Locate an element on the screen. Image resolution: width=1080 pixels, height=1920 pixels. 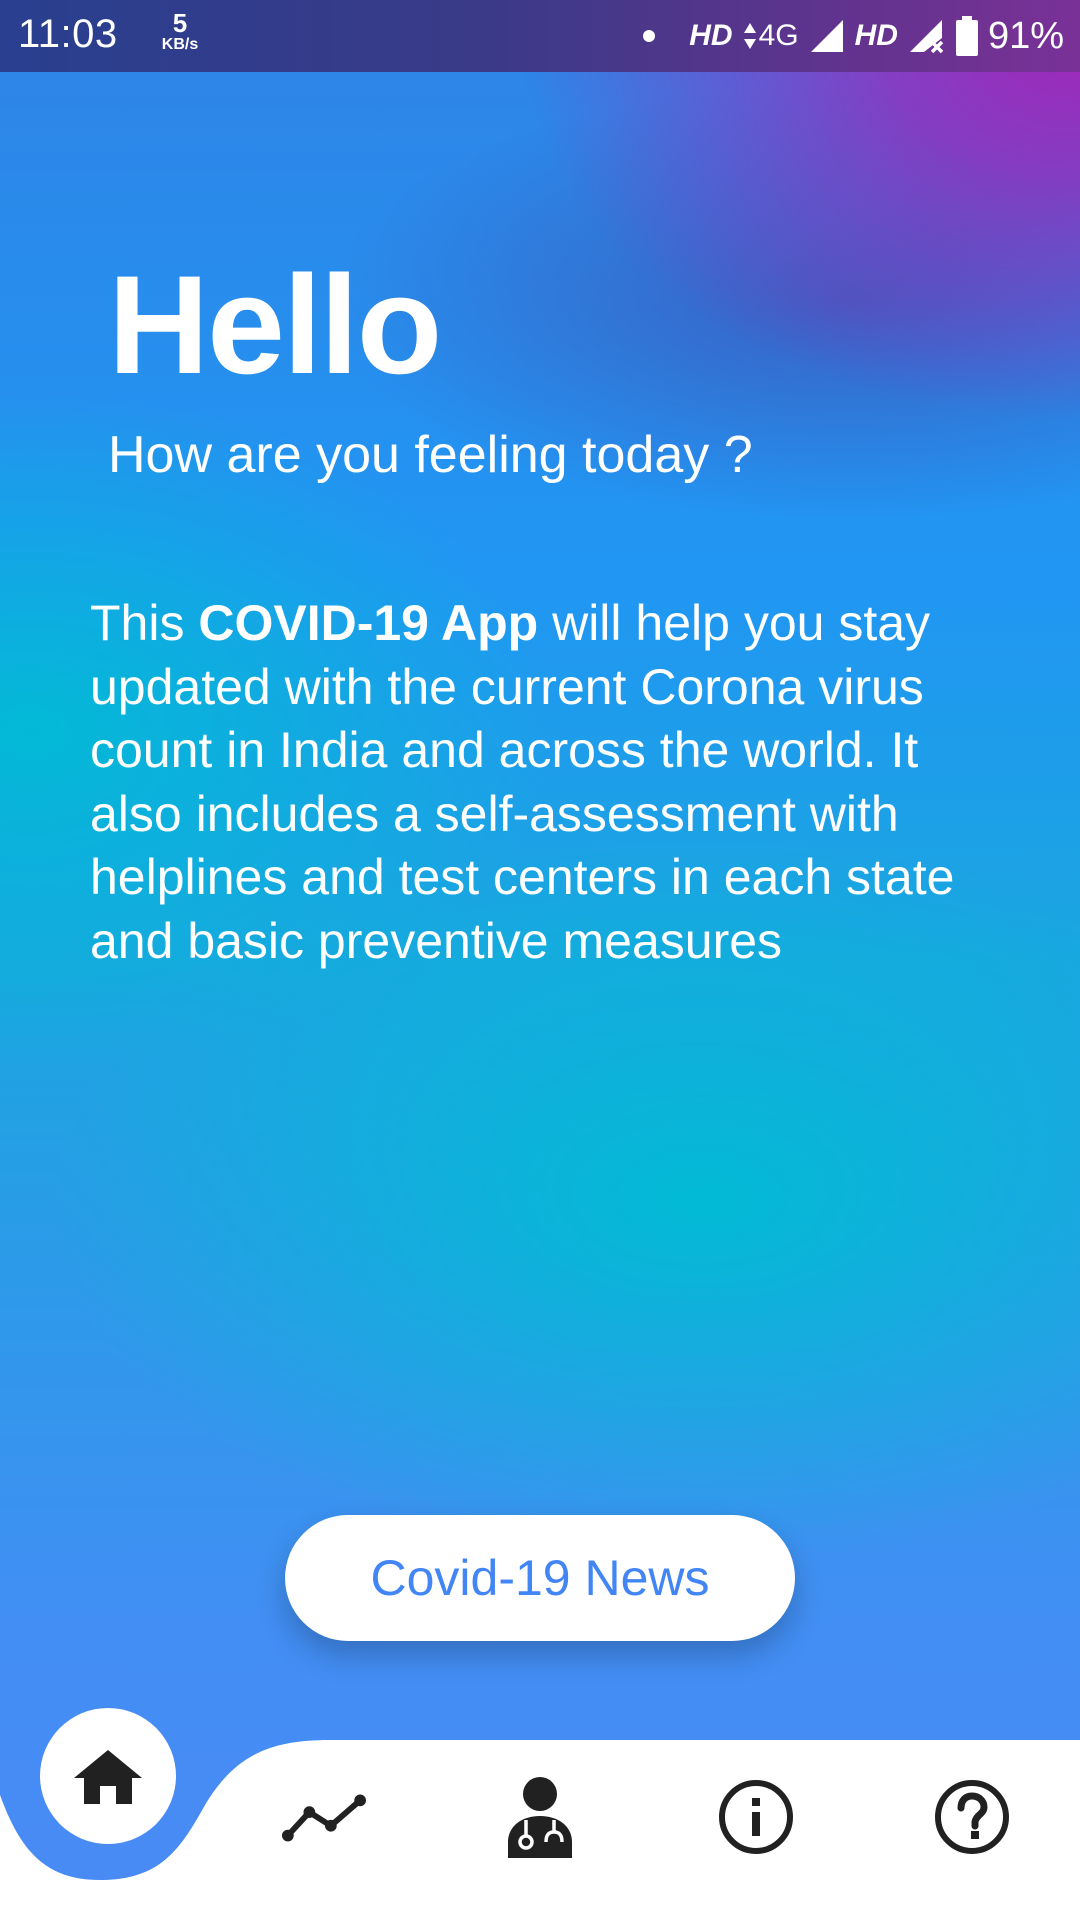
help-icon is located at coordinates (972, 1817).